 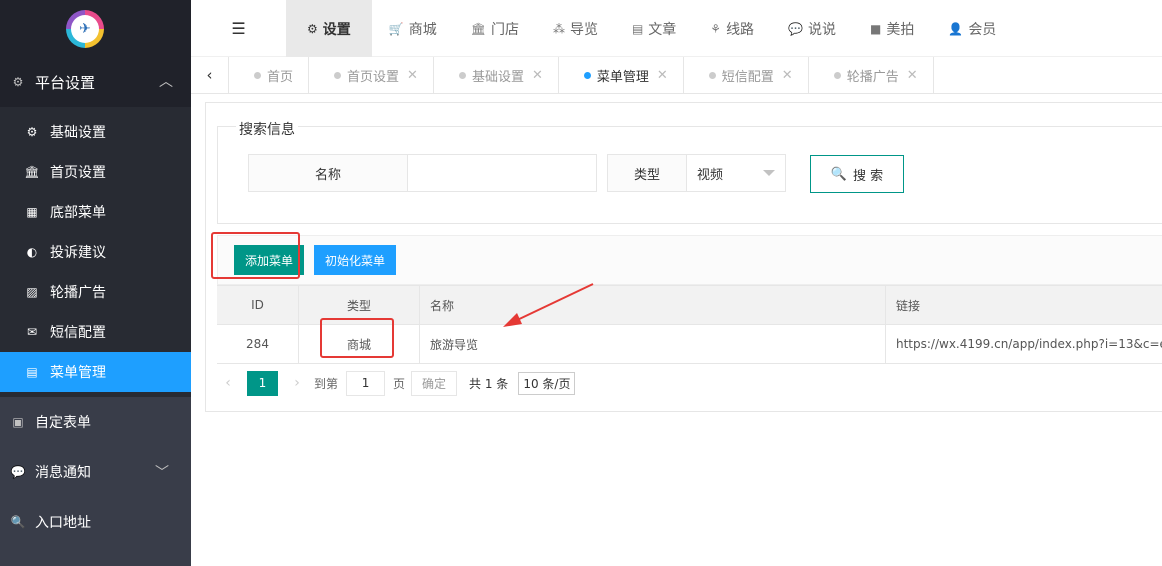 What do you see at coordinates (32, 292) in the screenshot?
I see `image-icon: ▨` at bounding box center [32, 292].